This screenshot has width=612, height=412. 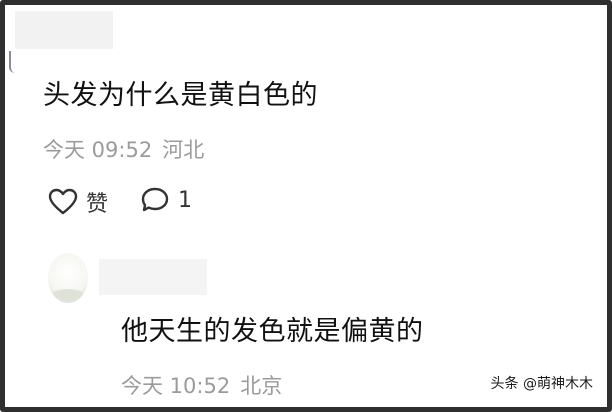 I want to click on like-button: 赞, so click(x=78, y=202).